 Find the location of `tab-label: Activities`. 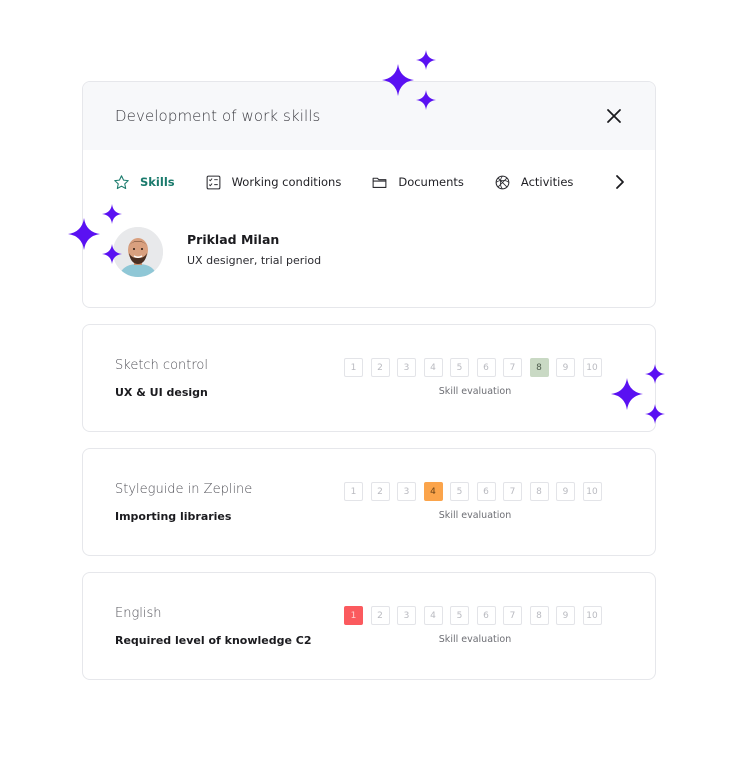

tab-label: Activities is located at coordinates (547, 182).